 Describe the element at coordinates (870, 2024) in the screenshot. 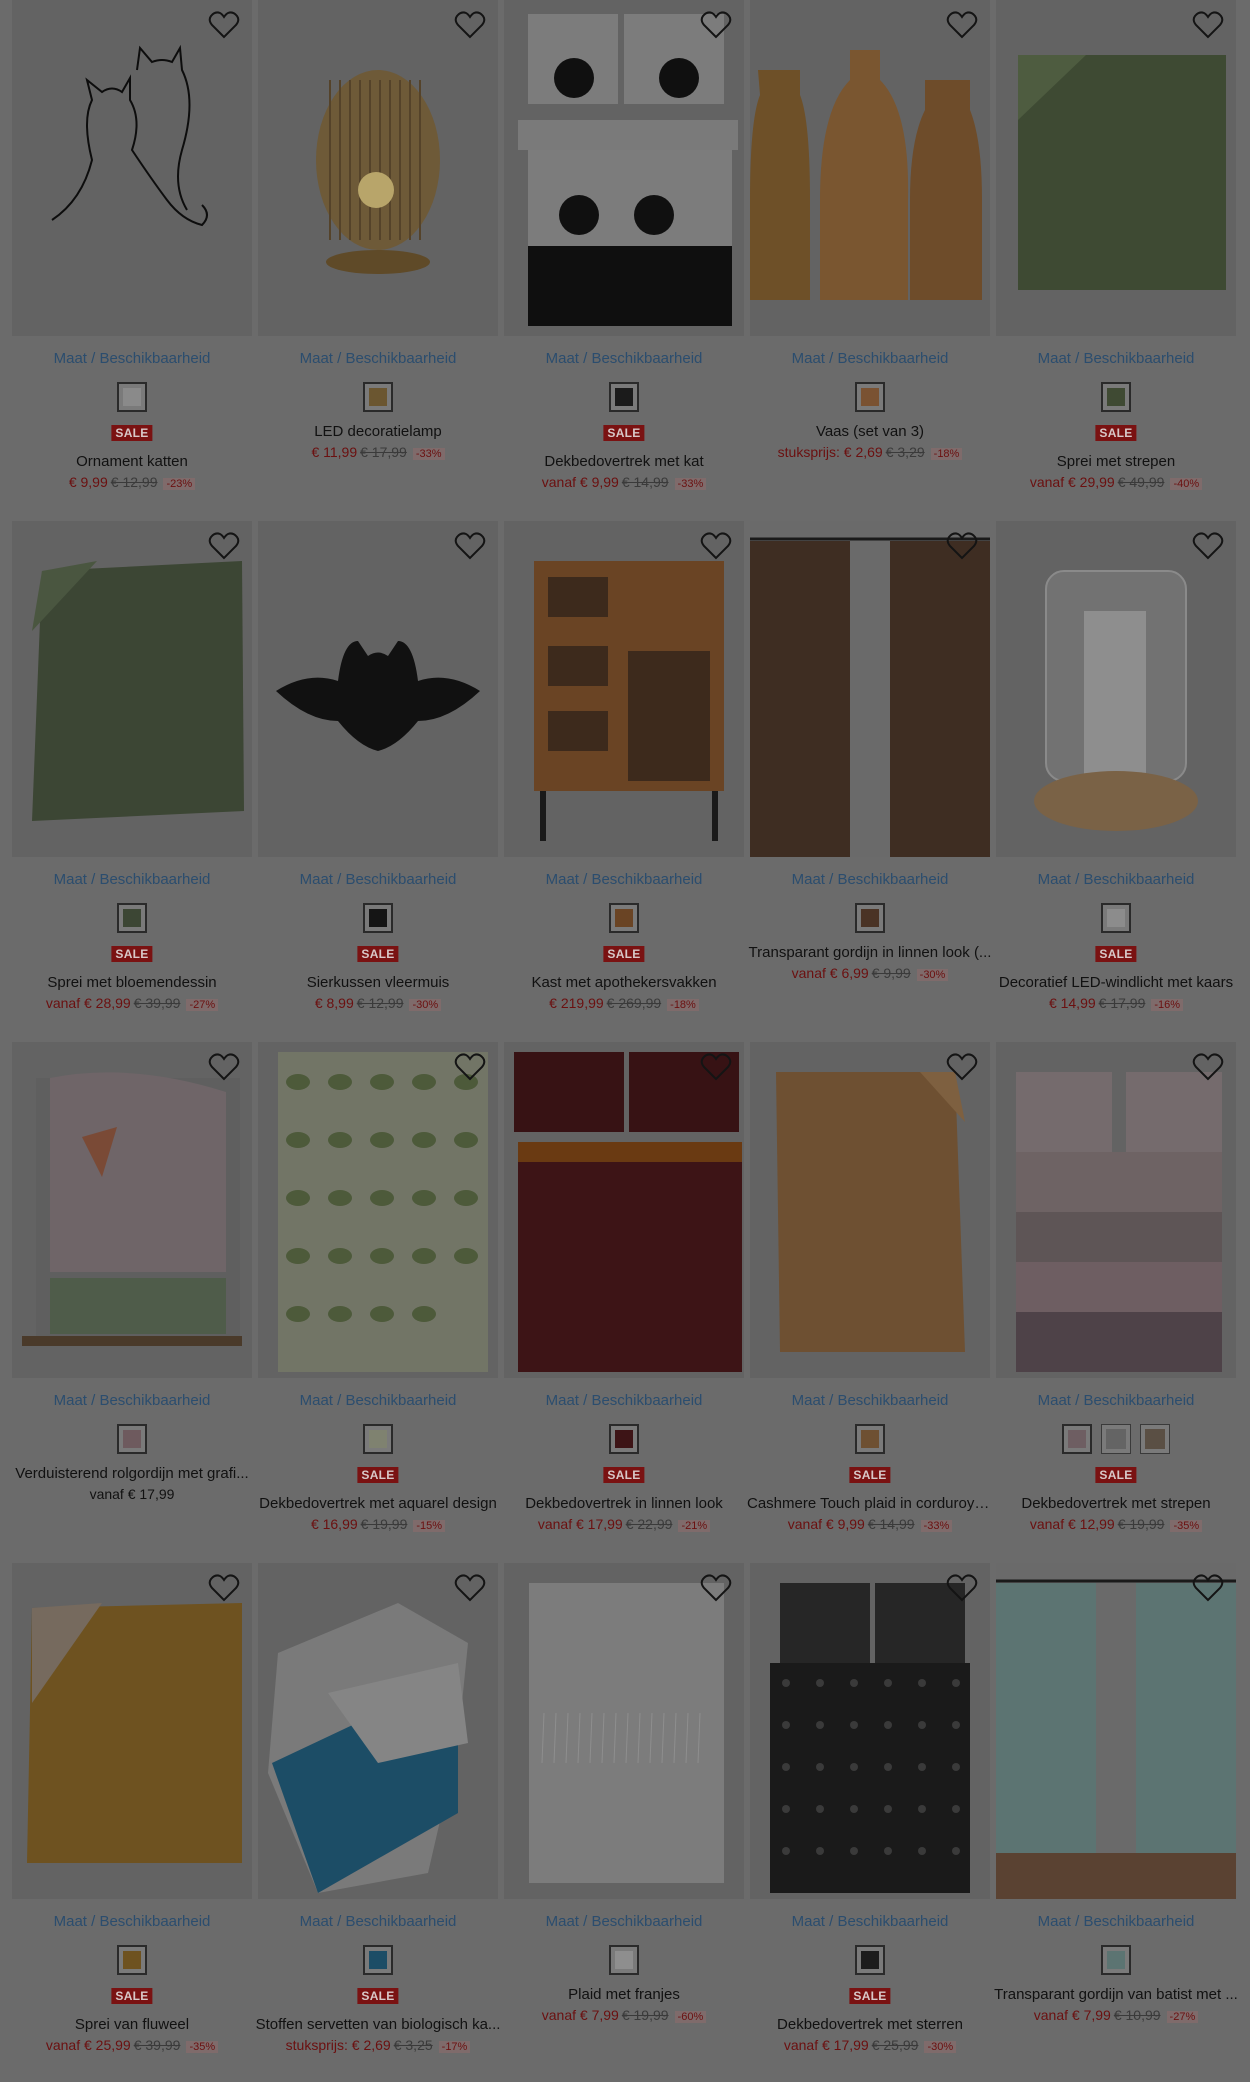

I see `product-name: Dekbedovertrek met sterren` at that location.